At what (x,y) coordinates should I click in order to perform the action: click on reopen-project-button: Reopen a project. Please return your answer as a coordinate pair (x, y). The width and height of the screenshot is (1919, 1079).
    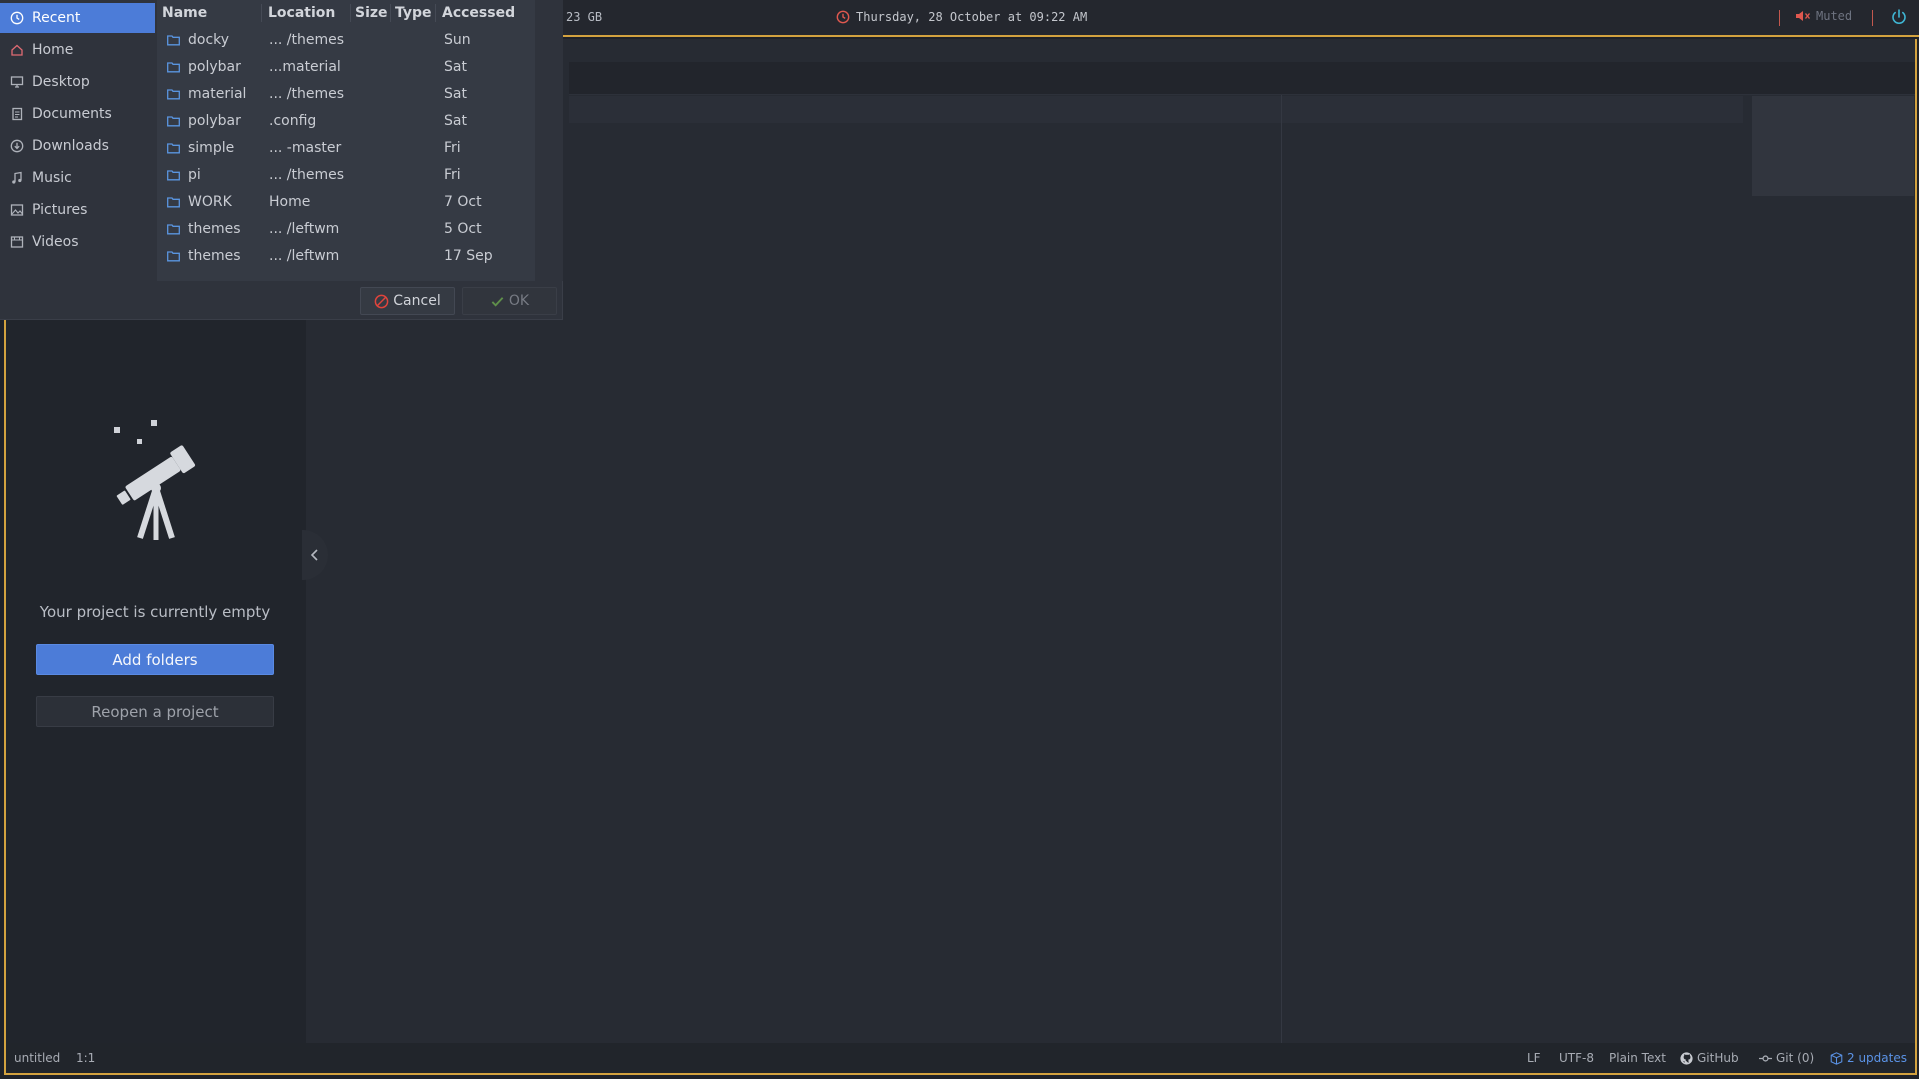
    Looking at the image, I should click on (155, 711).